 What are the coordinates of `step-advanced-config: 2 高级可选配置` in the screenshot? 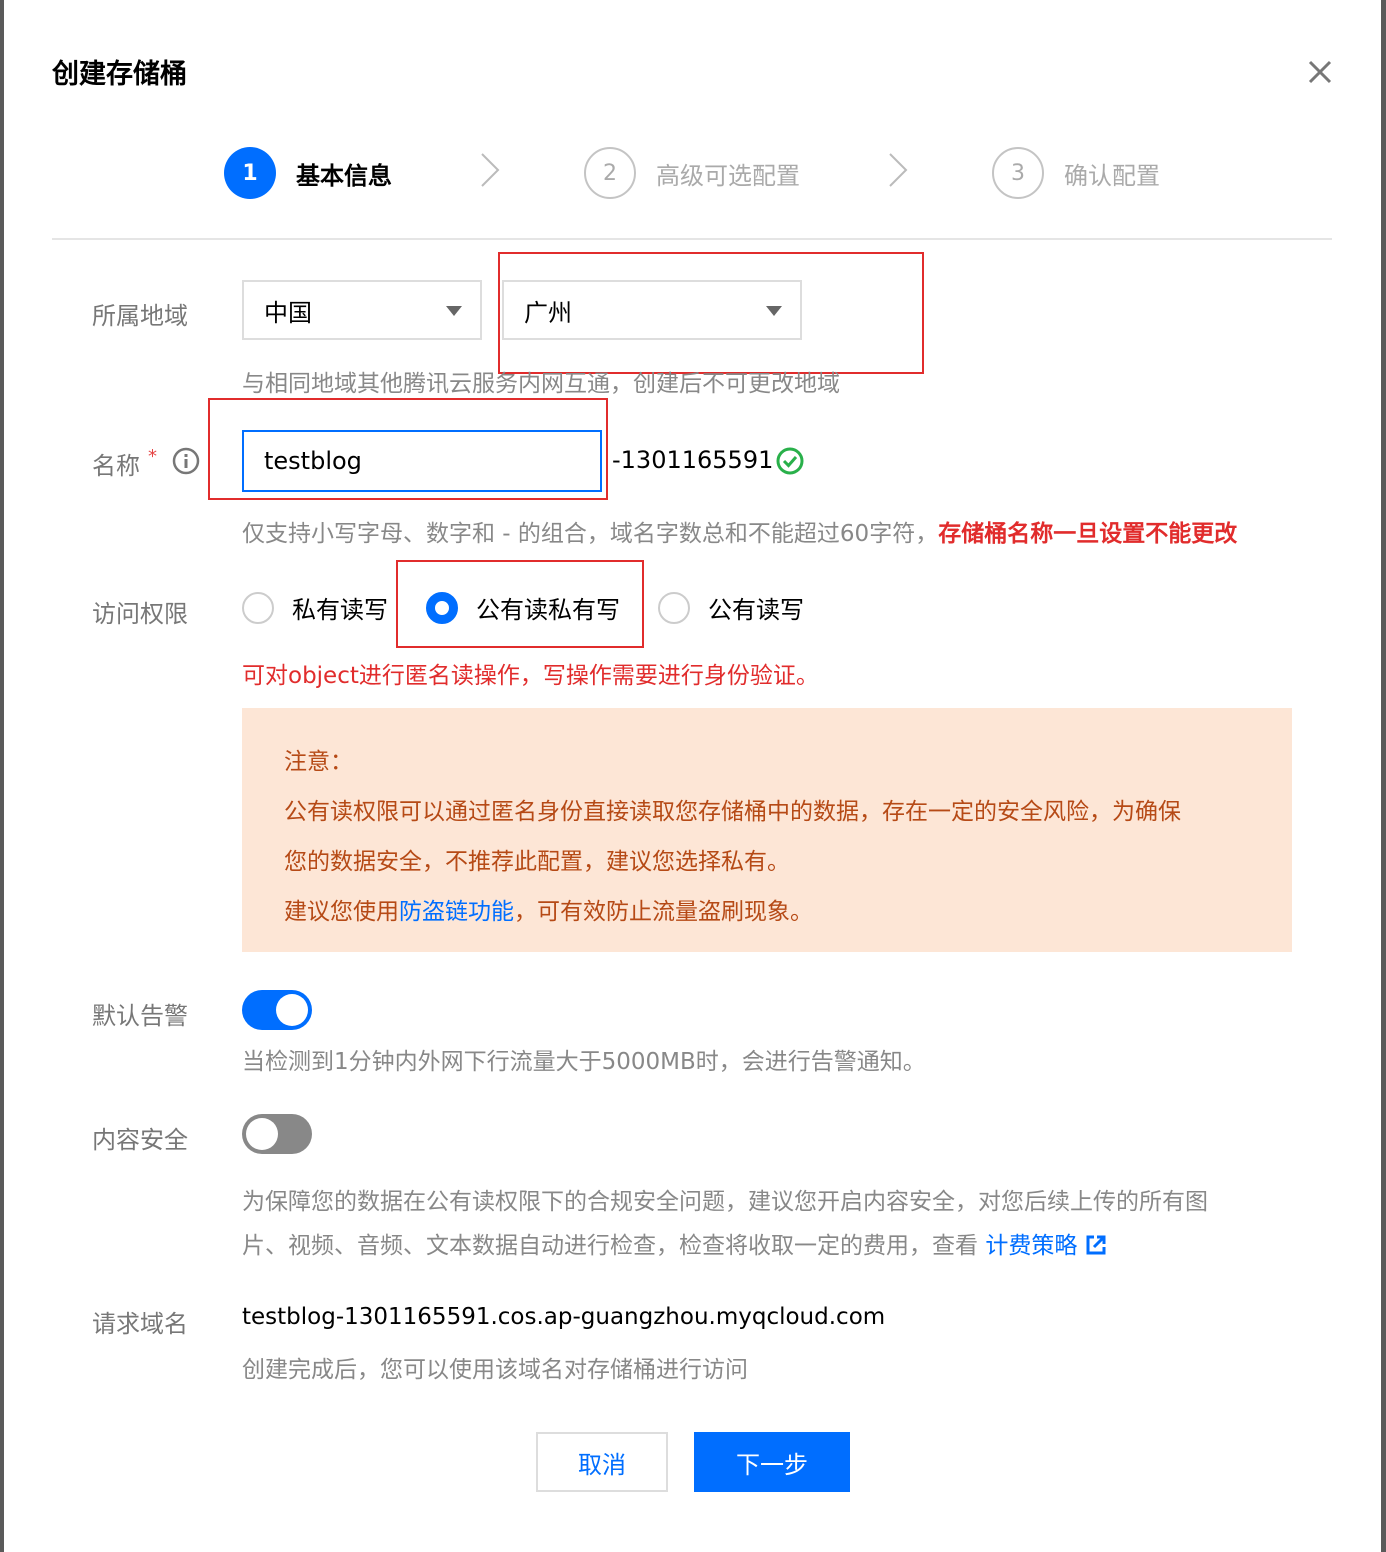 It's located at (692, 173).